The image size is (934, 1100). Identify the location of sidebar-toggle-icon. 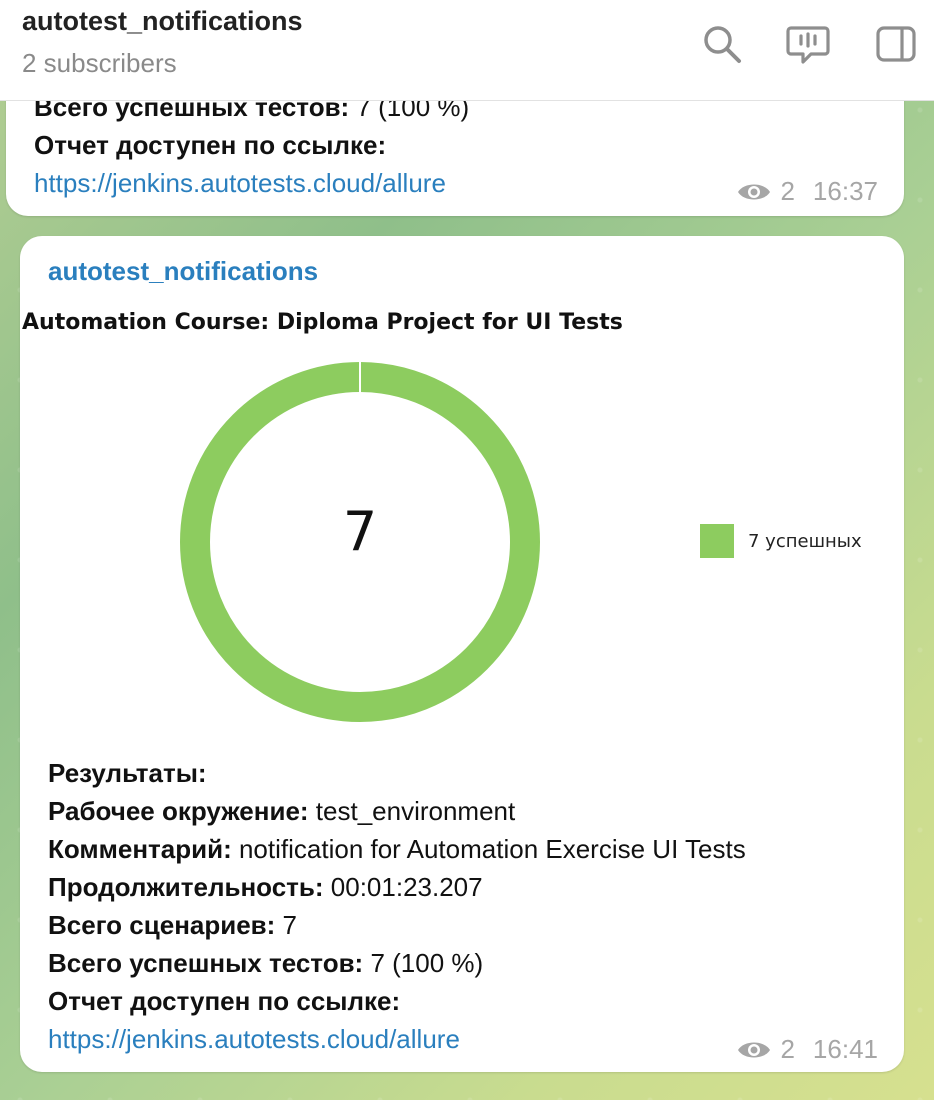
(896, 44).